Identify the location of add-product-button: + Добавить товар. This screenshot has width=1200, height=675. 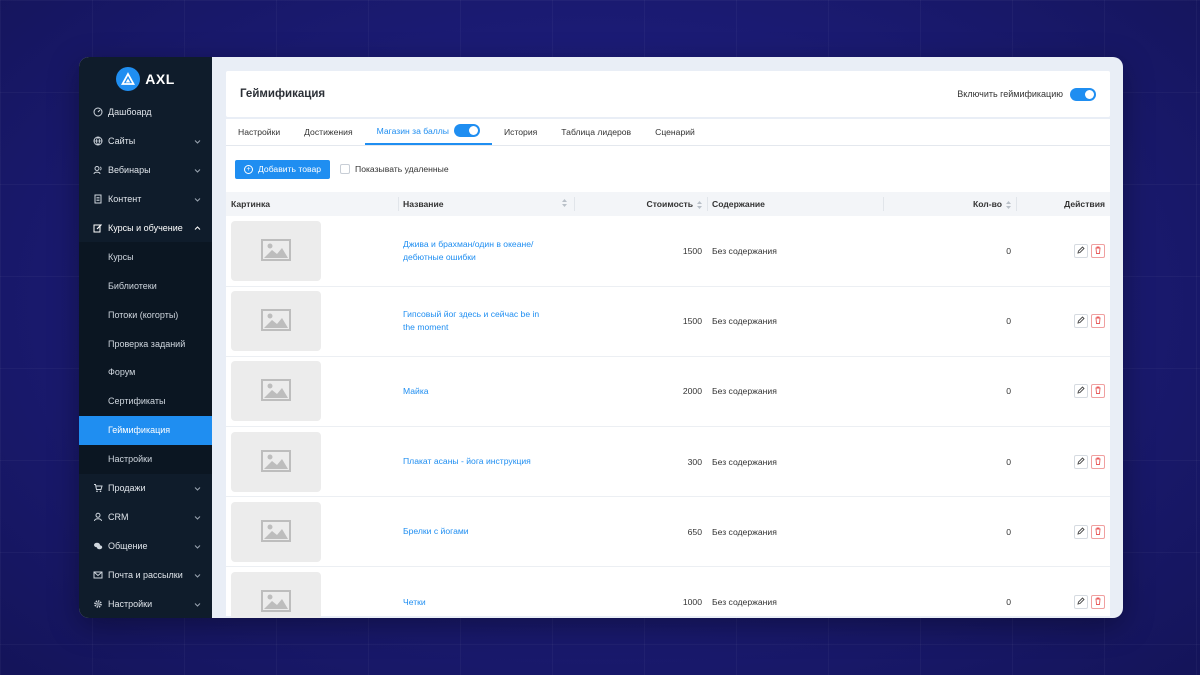
(283, 169).